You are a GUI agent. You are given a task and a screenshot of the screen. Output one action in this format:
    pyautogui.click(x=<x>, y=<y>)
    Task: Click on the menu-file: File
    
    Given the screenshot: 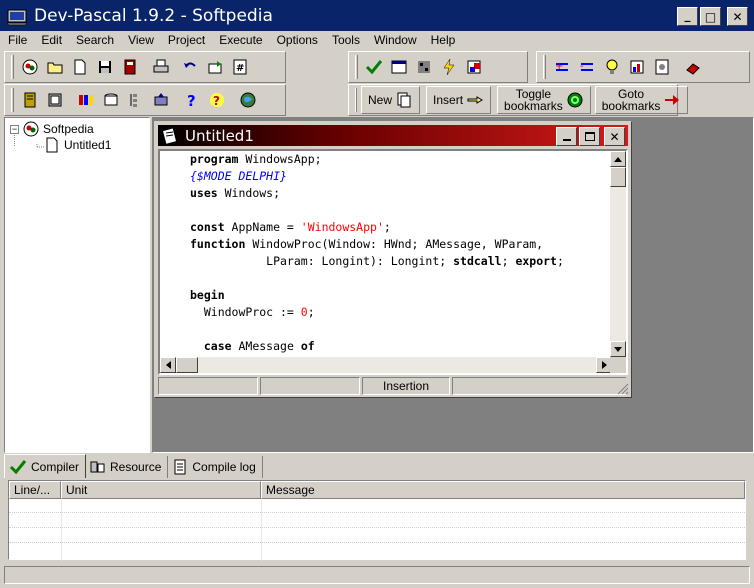 What is the action you would take?
    pyautogui.click(x=16, y=40)
    